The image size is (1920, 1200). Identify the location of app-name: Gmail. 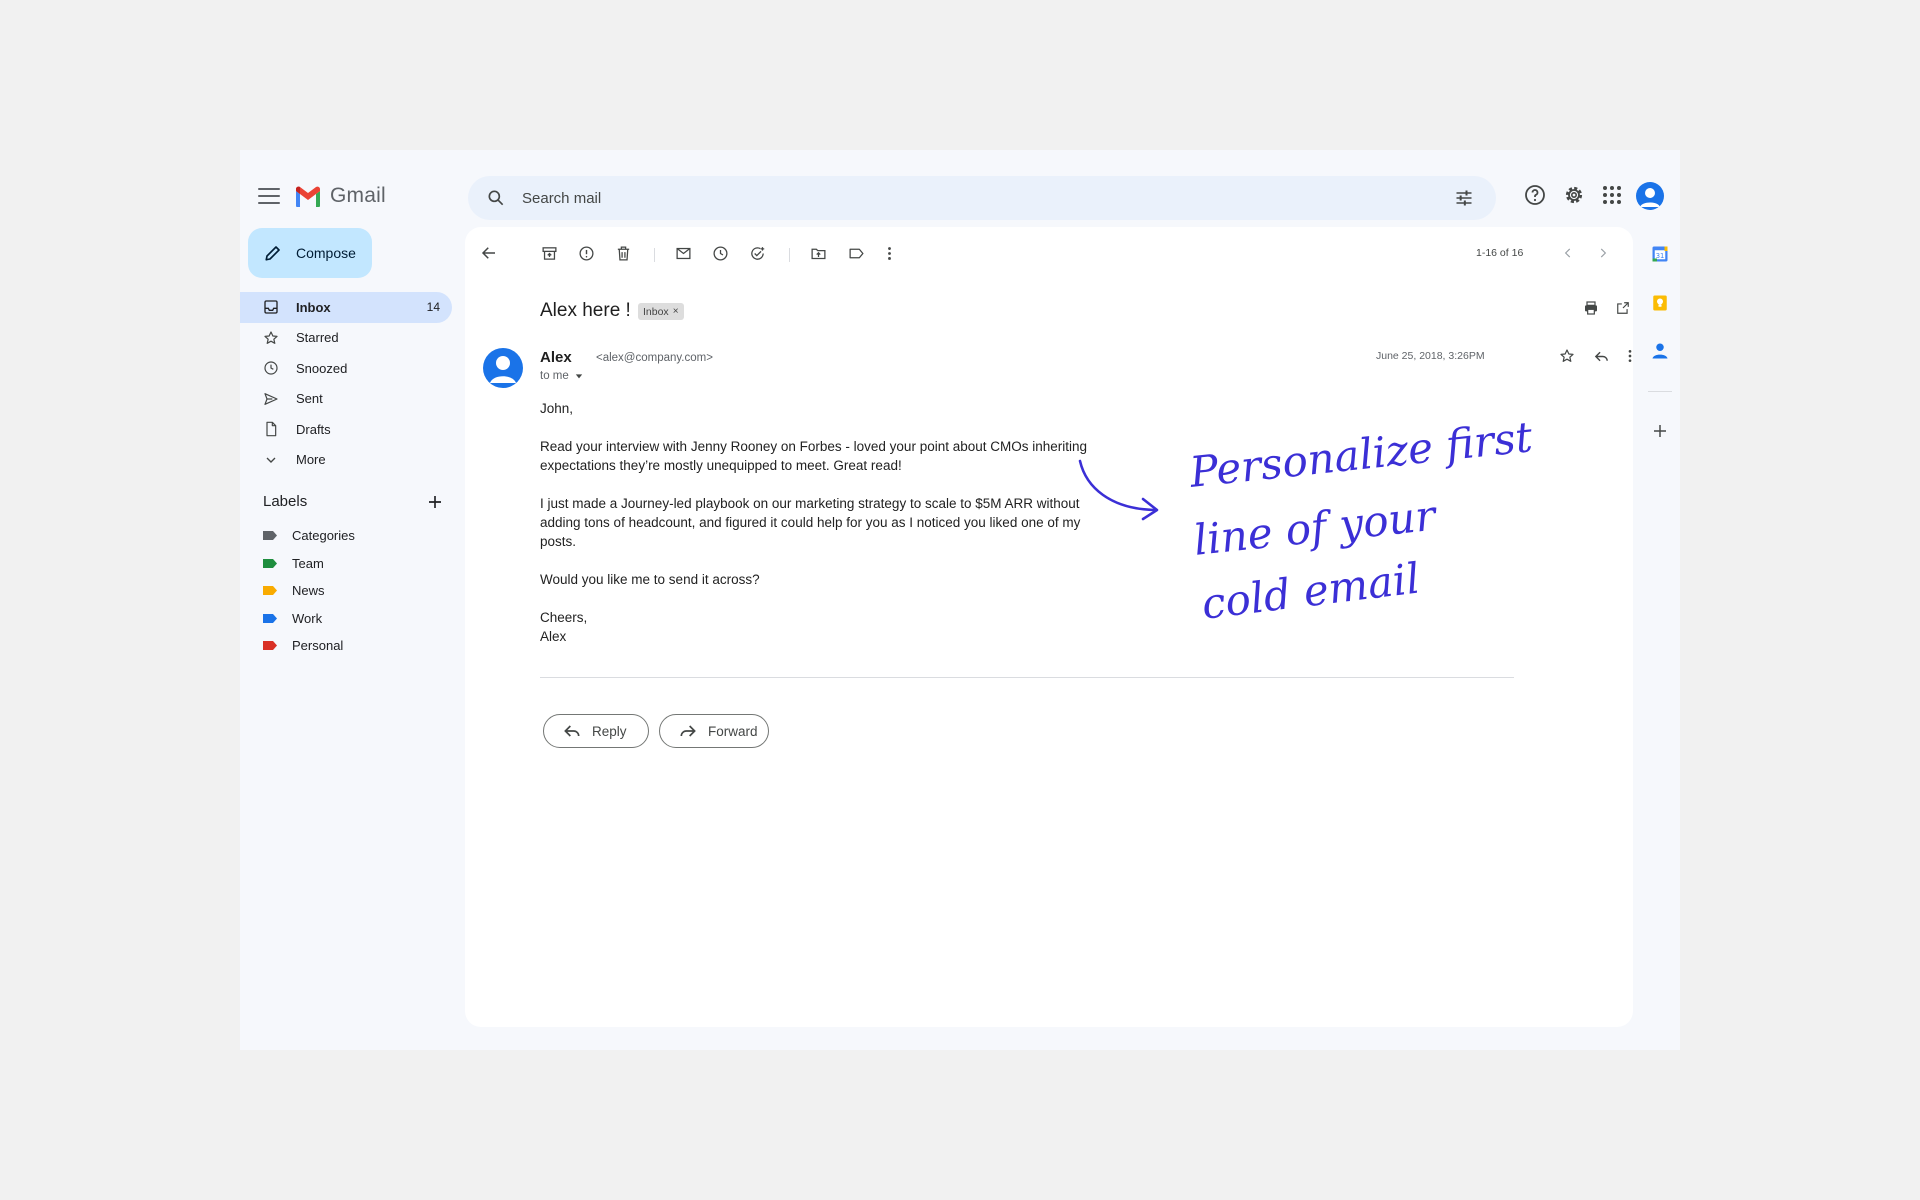
(358, 195).